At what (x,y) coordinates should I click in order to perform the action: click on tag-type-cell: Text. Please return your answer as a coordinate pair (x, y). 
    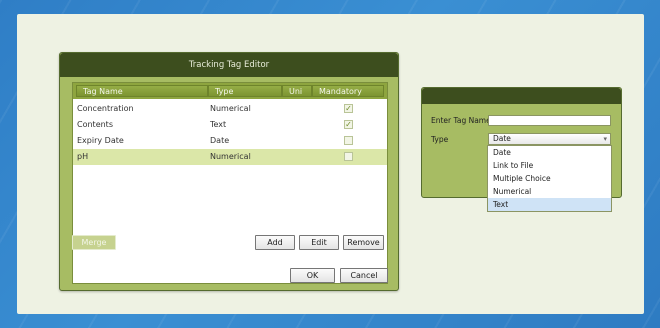
    Looking at the image, I should click on (218, 124).